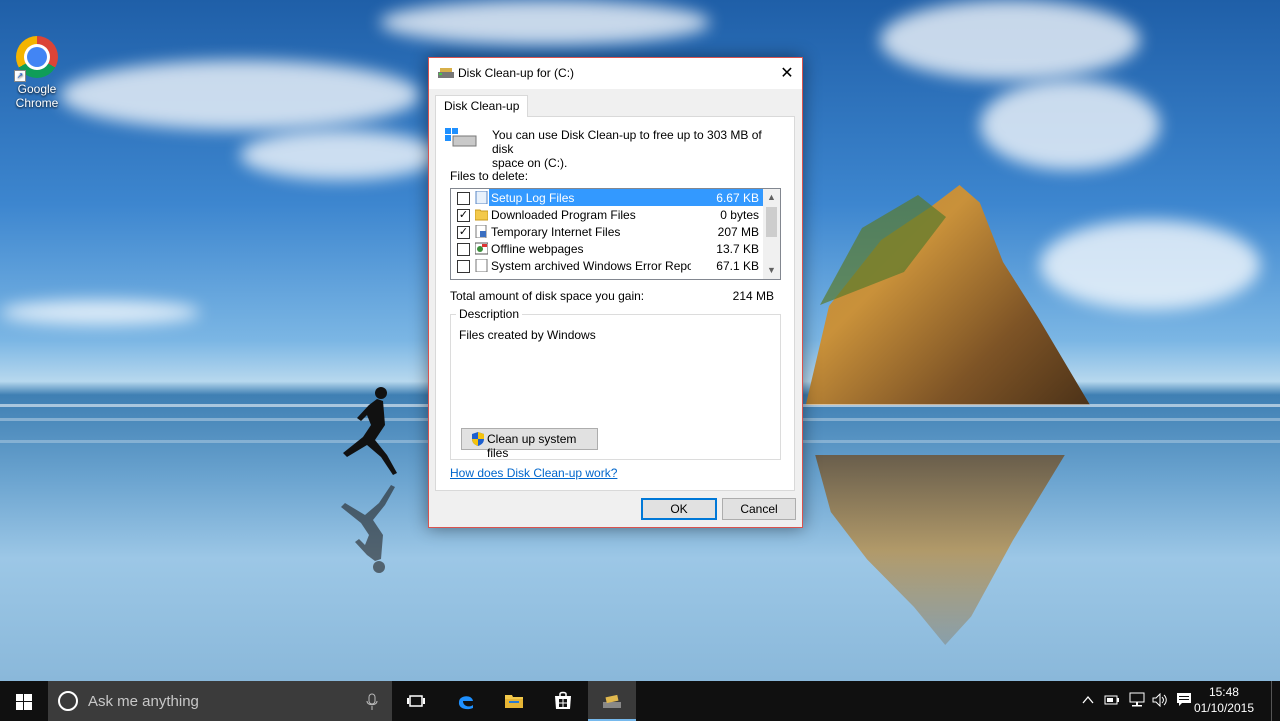 This screenshot has width=1280, height=721. Describe the element at coordinates (1088, 700) in the screenshot. I see `chevron-up-icon` at that location.